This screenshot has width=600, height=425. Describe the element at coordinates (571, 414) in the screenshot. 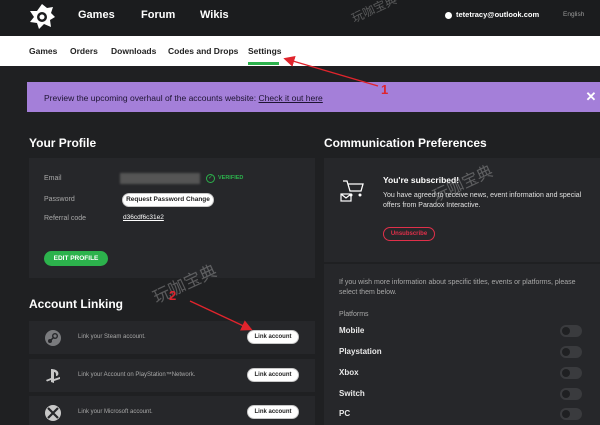

I see `toggle-pc` at that location.